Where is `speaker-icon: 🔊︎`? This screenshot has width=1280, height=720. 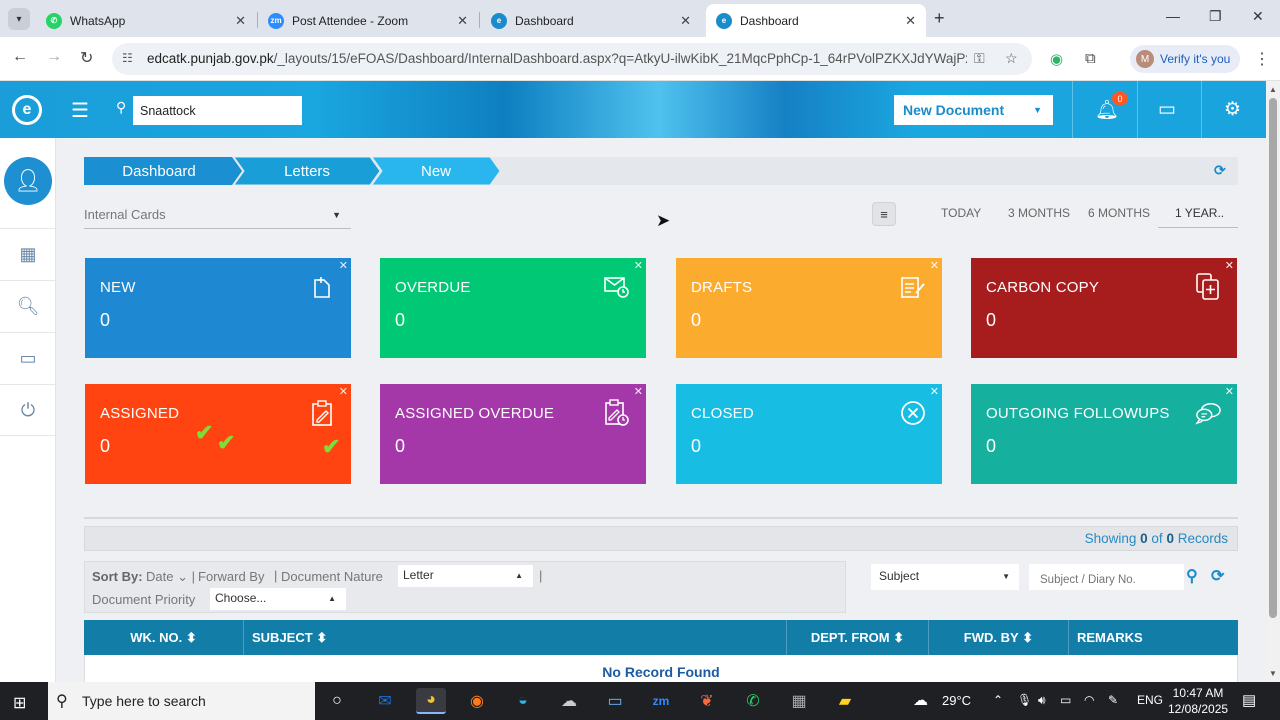 speaker-icon: 🔊︎ is located at coordinates (1042, 700).